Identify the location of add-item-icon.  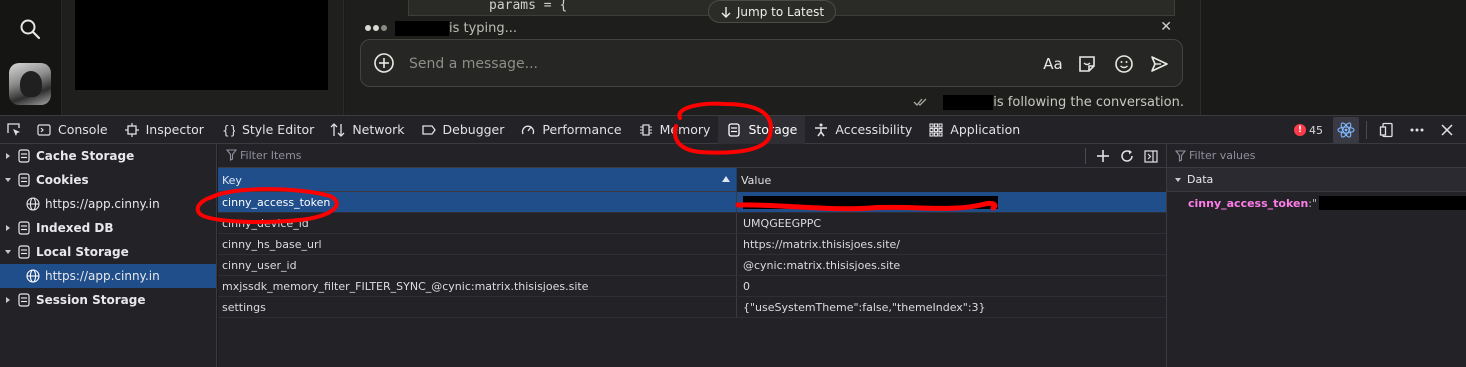
(1103, 156).